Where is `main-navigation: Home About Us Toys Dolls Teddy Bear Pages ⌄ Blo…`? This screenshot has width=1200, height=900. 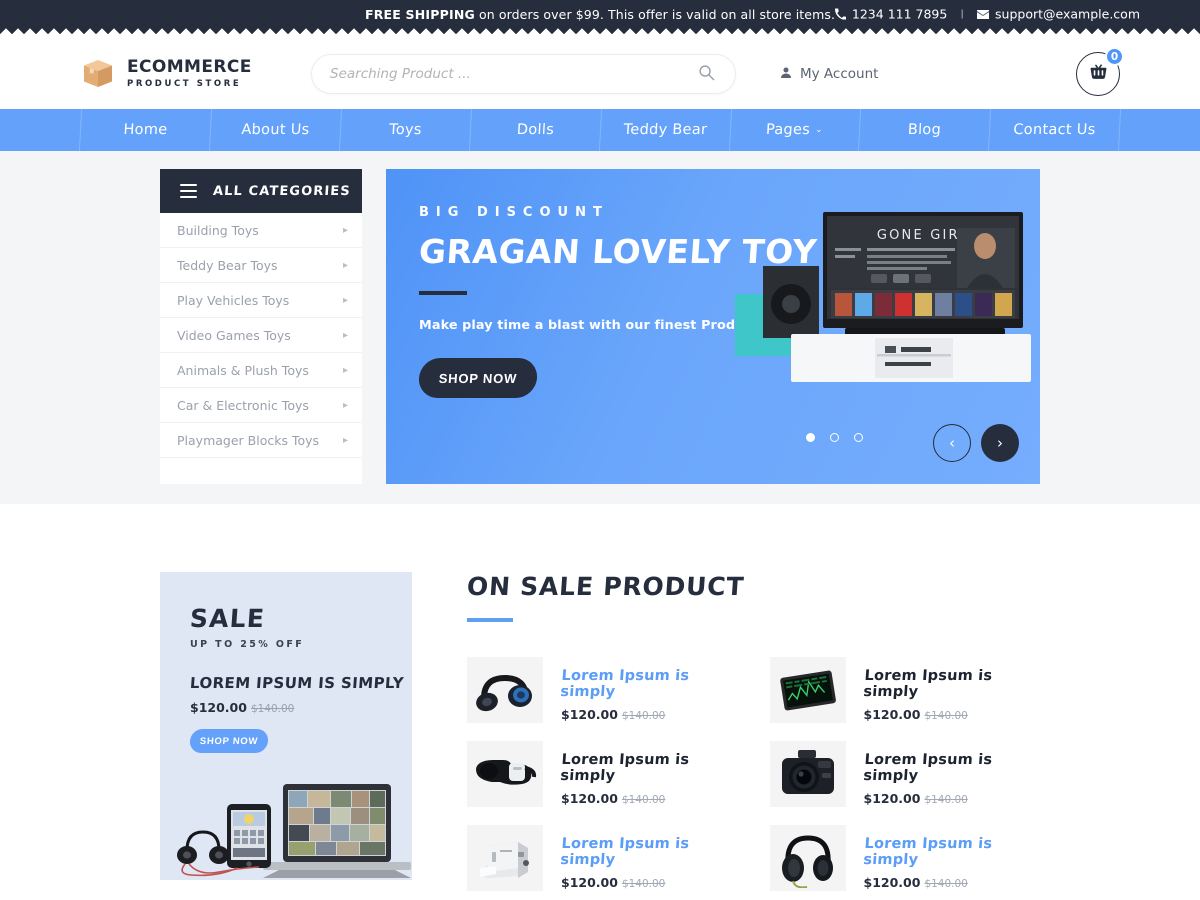 main-navigation: Home About Us Toys Dolls Teddy Bear Pages ⌄ Blo… is located at coordinates (600, 130).